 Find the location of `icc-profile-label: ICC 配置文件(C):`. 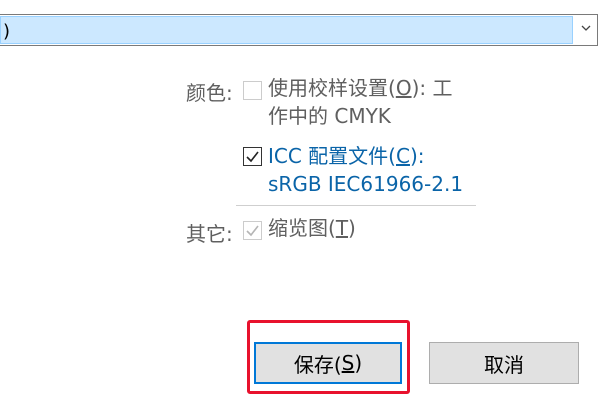

icc-profile-label: ICC 配置文件(C): is located at coordinates (346, 156).